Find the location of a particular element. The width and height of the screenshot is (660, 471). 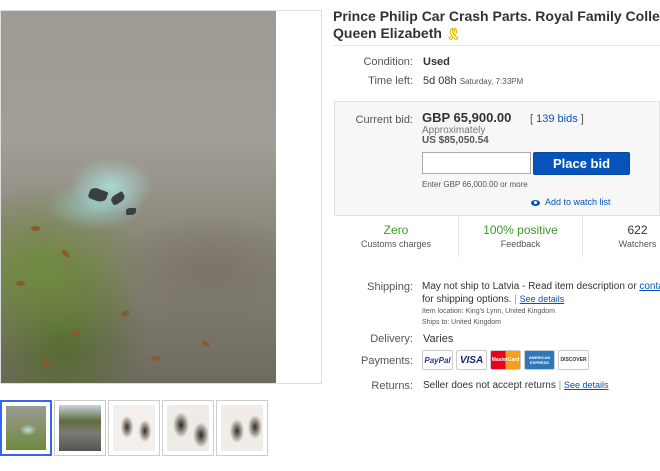

amex-text: AMERICAN EXPRESS is located at coordinates (539, 360).